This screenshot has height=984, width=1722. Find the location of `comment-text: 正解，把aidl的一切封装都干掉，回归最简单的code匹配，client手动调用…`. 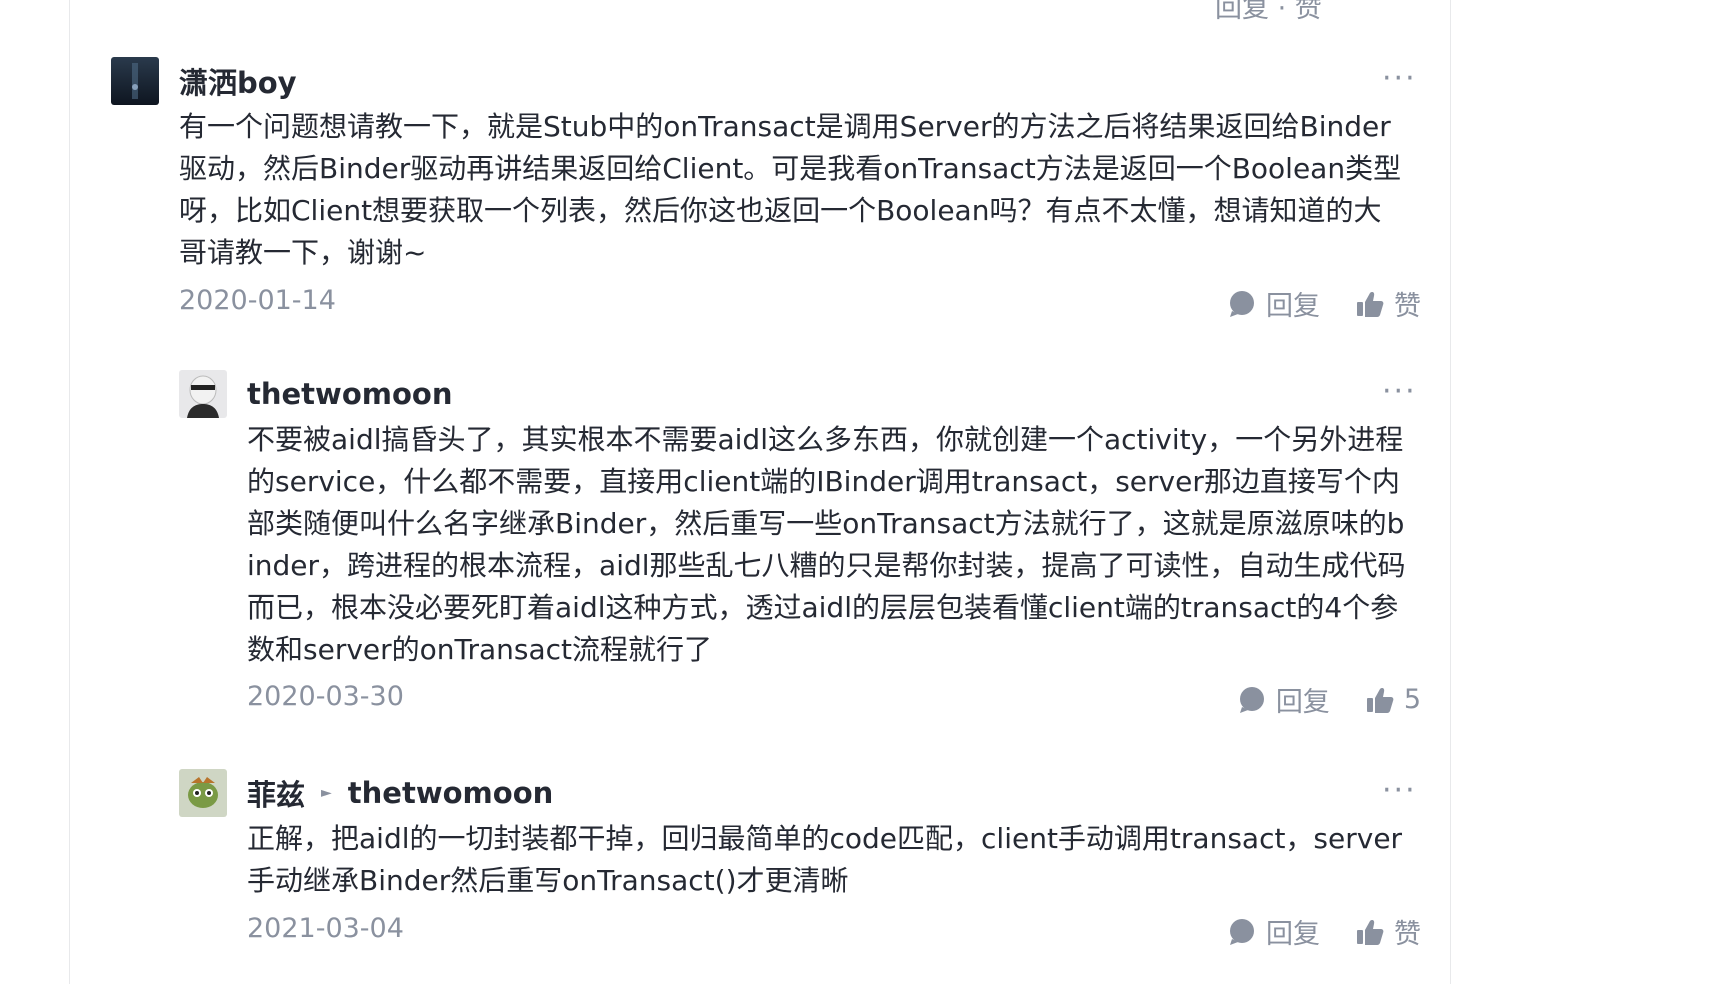

comment-text: 正解，把aidl的一切封装都干掉，回归最简单的code匹配，client手动调用… is located at coordinates (825, 859).